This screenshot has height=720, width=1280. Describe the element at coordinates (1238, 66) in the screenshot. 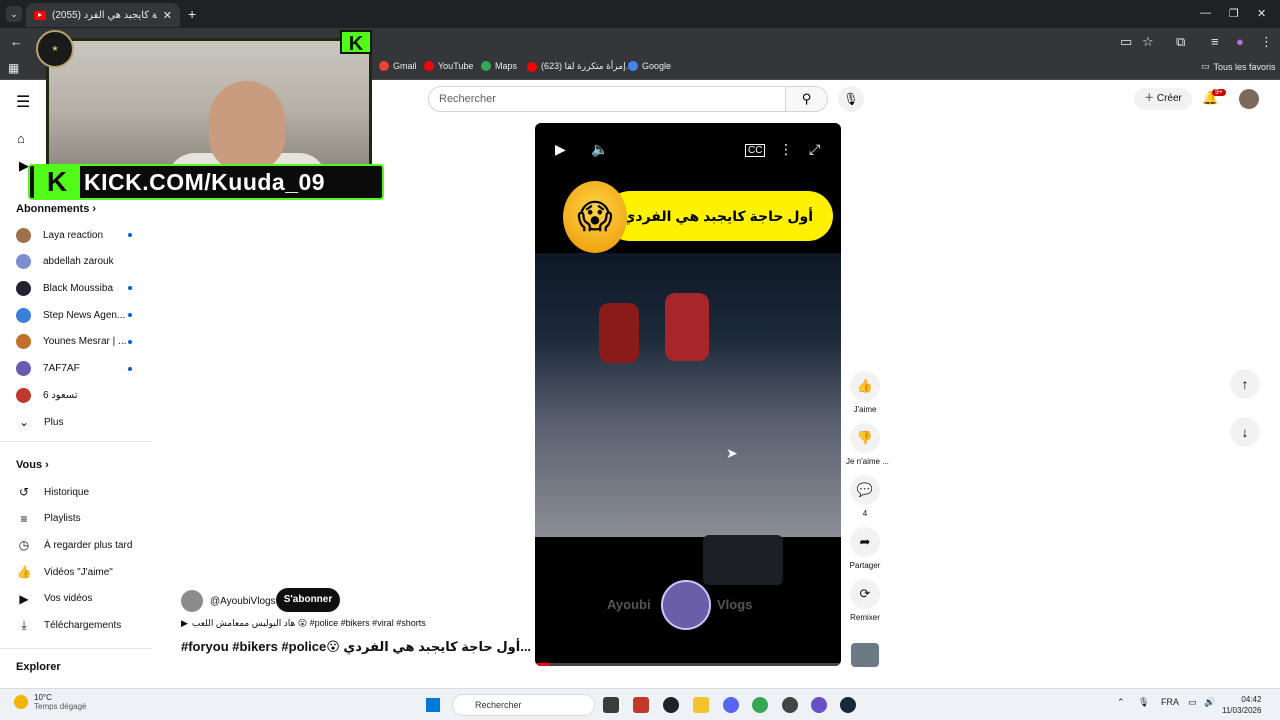

I see `all-favorites: ▭ Tous les favoris` at that location.